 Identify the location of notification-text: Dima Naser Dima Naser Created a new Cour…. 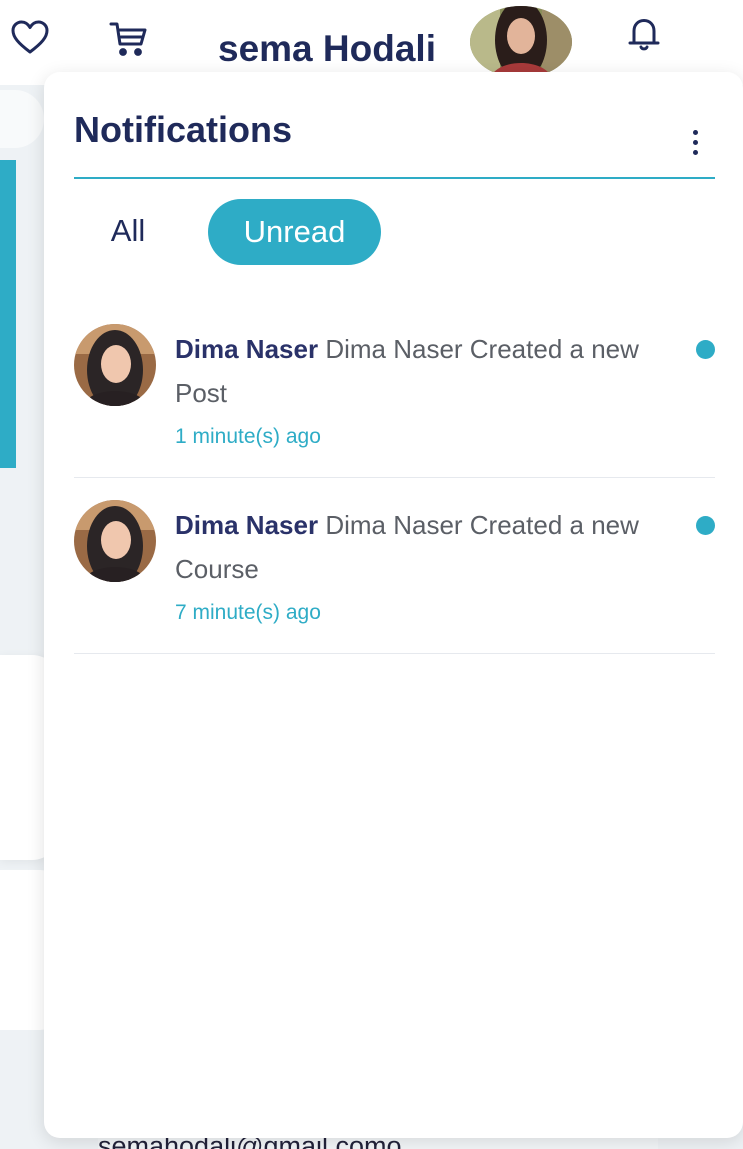
(435, 547).